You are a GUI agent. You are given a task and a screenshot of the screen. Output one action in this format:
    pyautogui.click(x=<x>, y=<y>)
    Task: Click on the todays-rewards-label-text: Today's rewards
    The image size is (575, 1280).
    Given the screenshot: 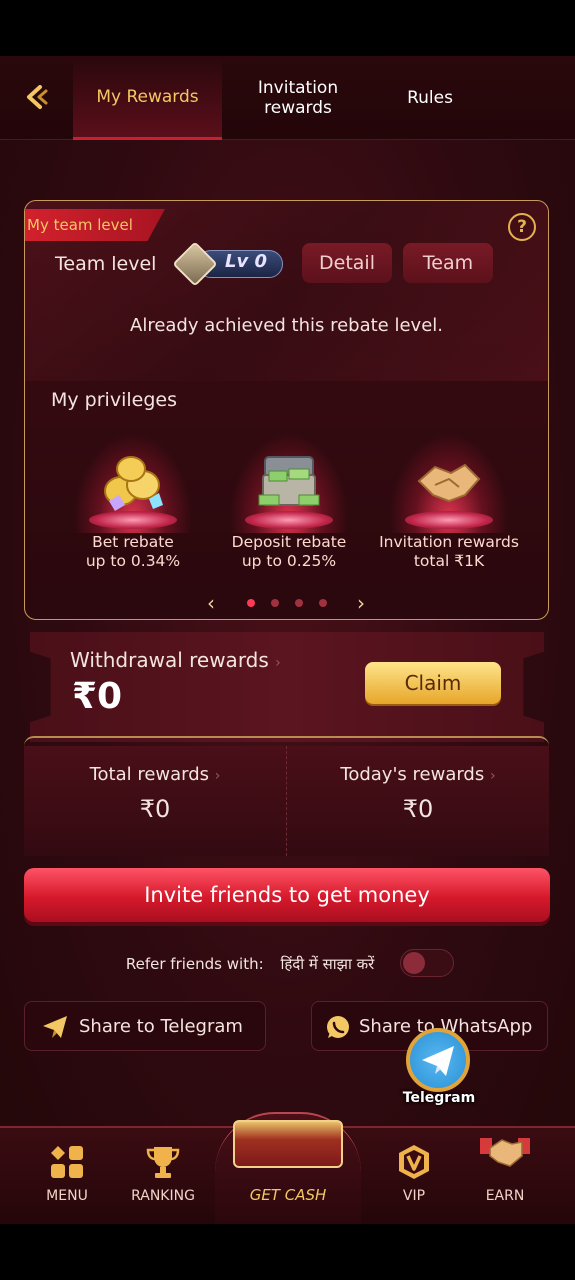 What is the action you would take?
    pyautogui.click(x=412, y=774)
    